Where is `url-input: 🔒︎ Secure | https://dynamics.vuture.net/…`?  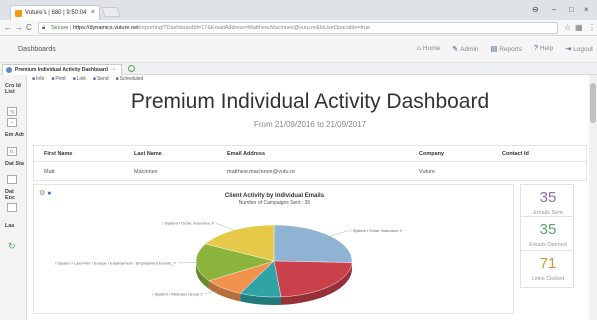 url-input: 🔒︎ Secure | https://dynamics.vuture.net/… is located at coordinates (298, 28).